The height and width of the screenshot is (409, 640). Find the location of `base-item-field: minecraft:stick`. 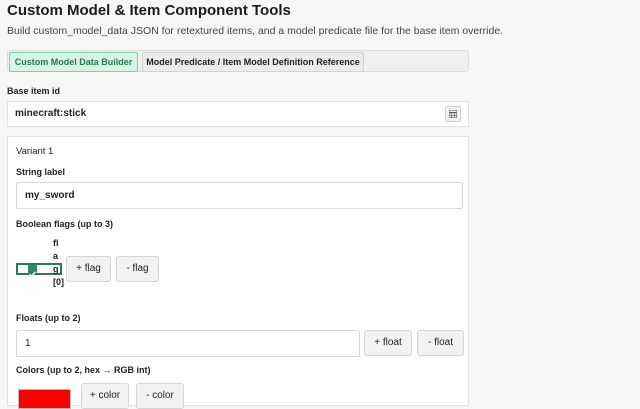

base-item-field: minecraft:stick is located at coordinates (238, 114).